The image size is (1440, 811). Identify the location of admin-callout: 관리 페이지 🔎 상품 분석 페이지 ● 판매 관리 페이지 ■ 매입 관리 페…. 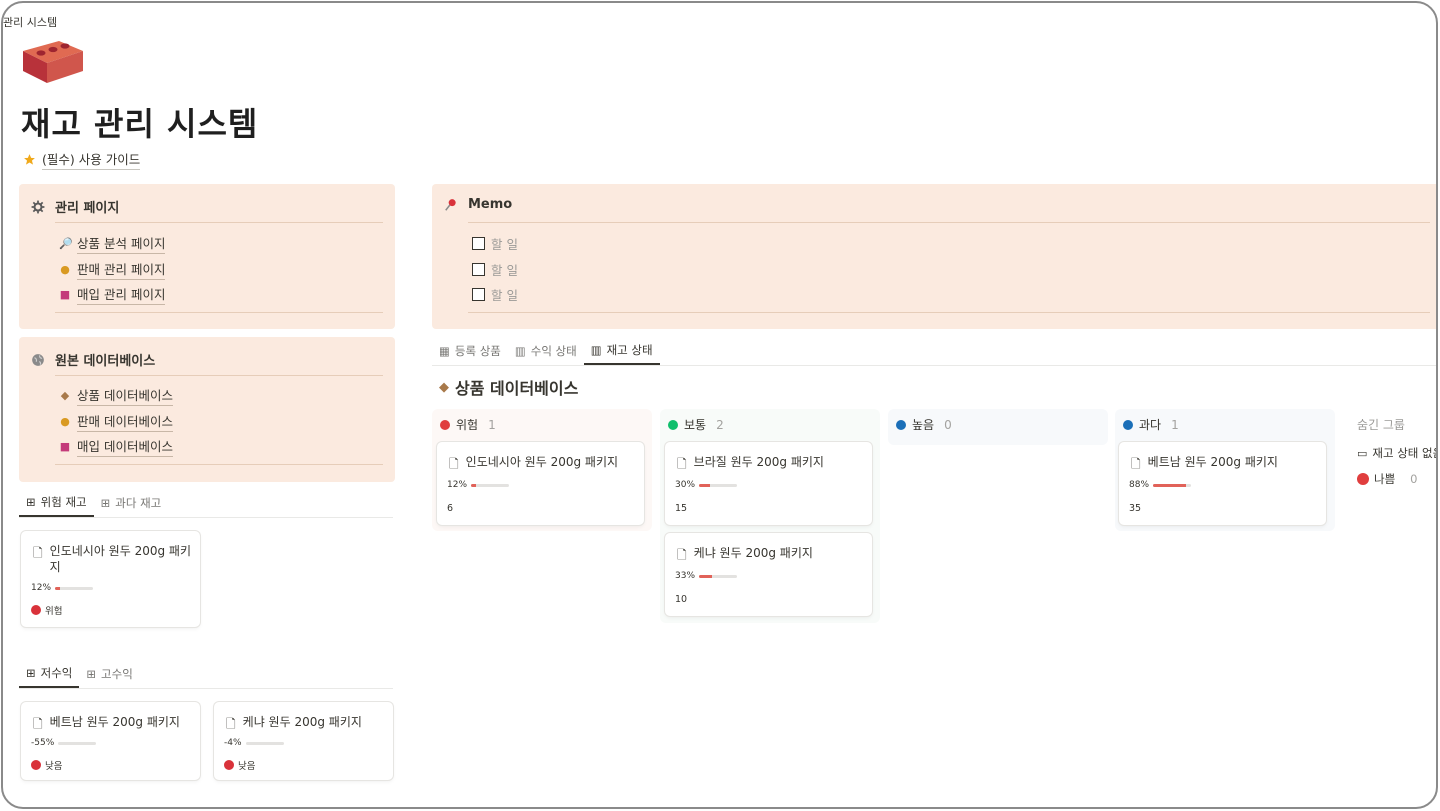
(207, 256).